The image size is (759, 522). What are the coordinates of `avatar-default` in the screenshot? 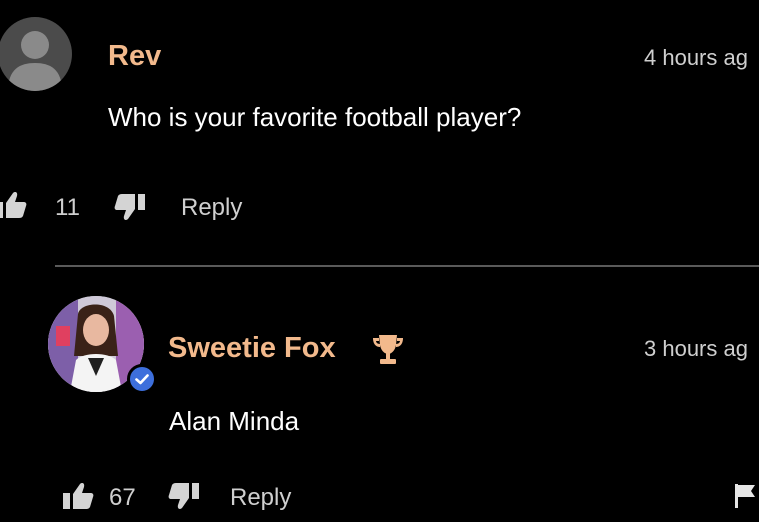 It's located at (36, 54).